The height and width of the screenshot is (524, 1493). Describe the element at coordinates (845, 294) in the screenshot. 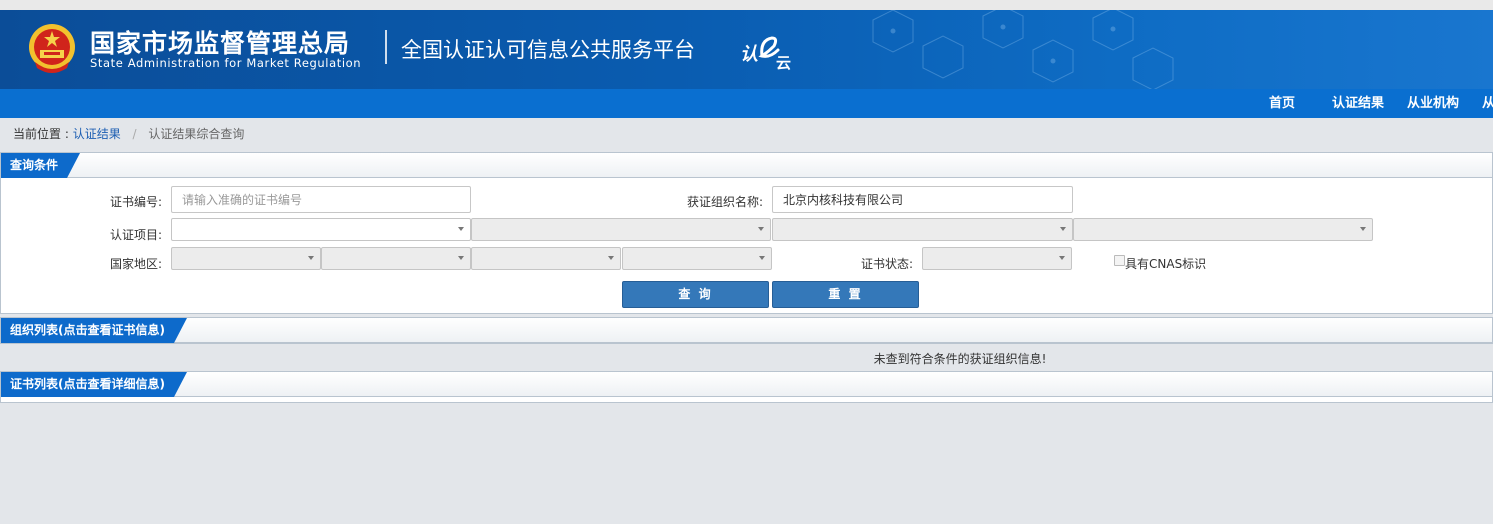

I see `reset-button: 重 置` at that location.